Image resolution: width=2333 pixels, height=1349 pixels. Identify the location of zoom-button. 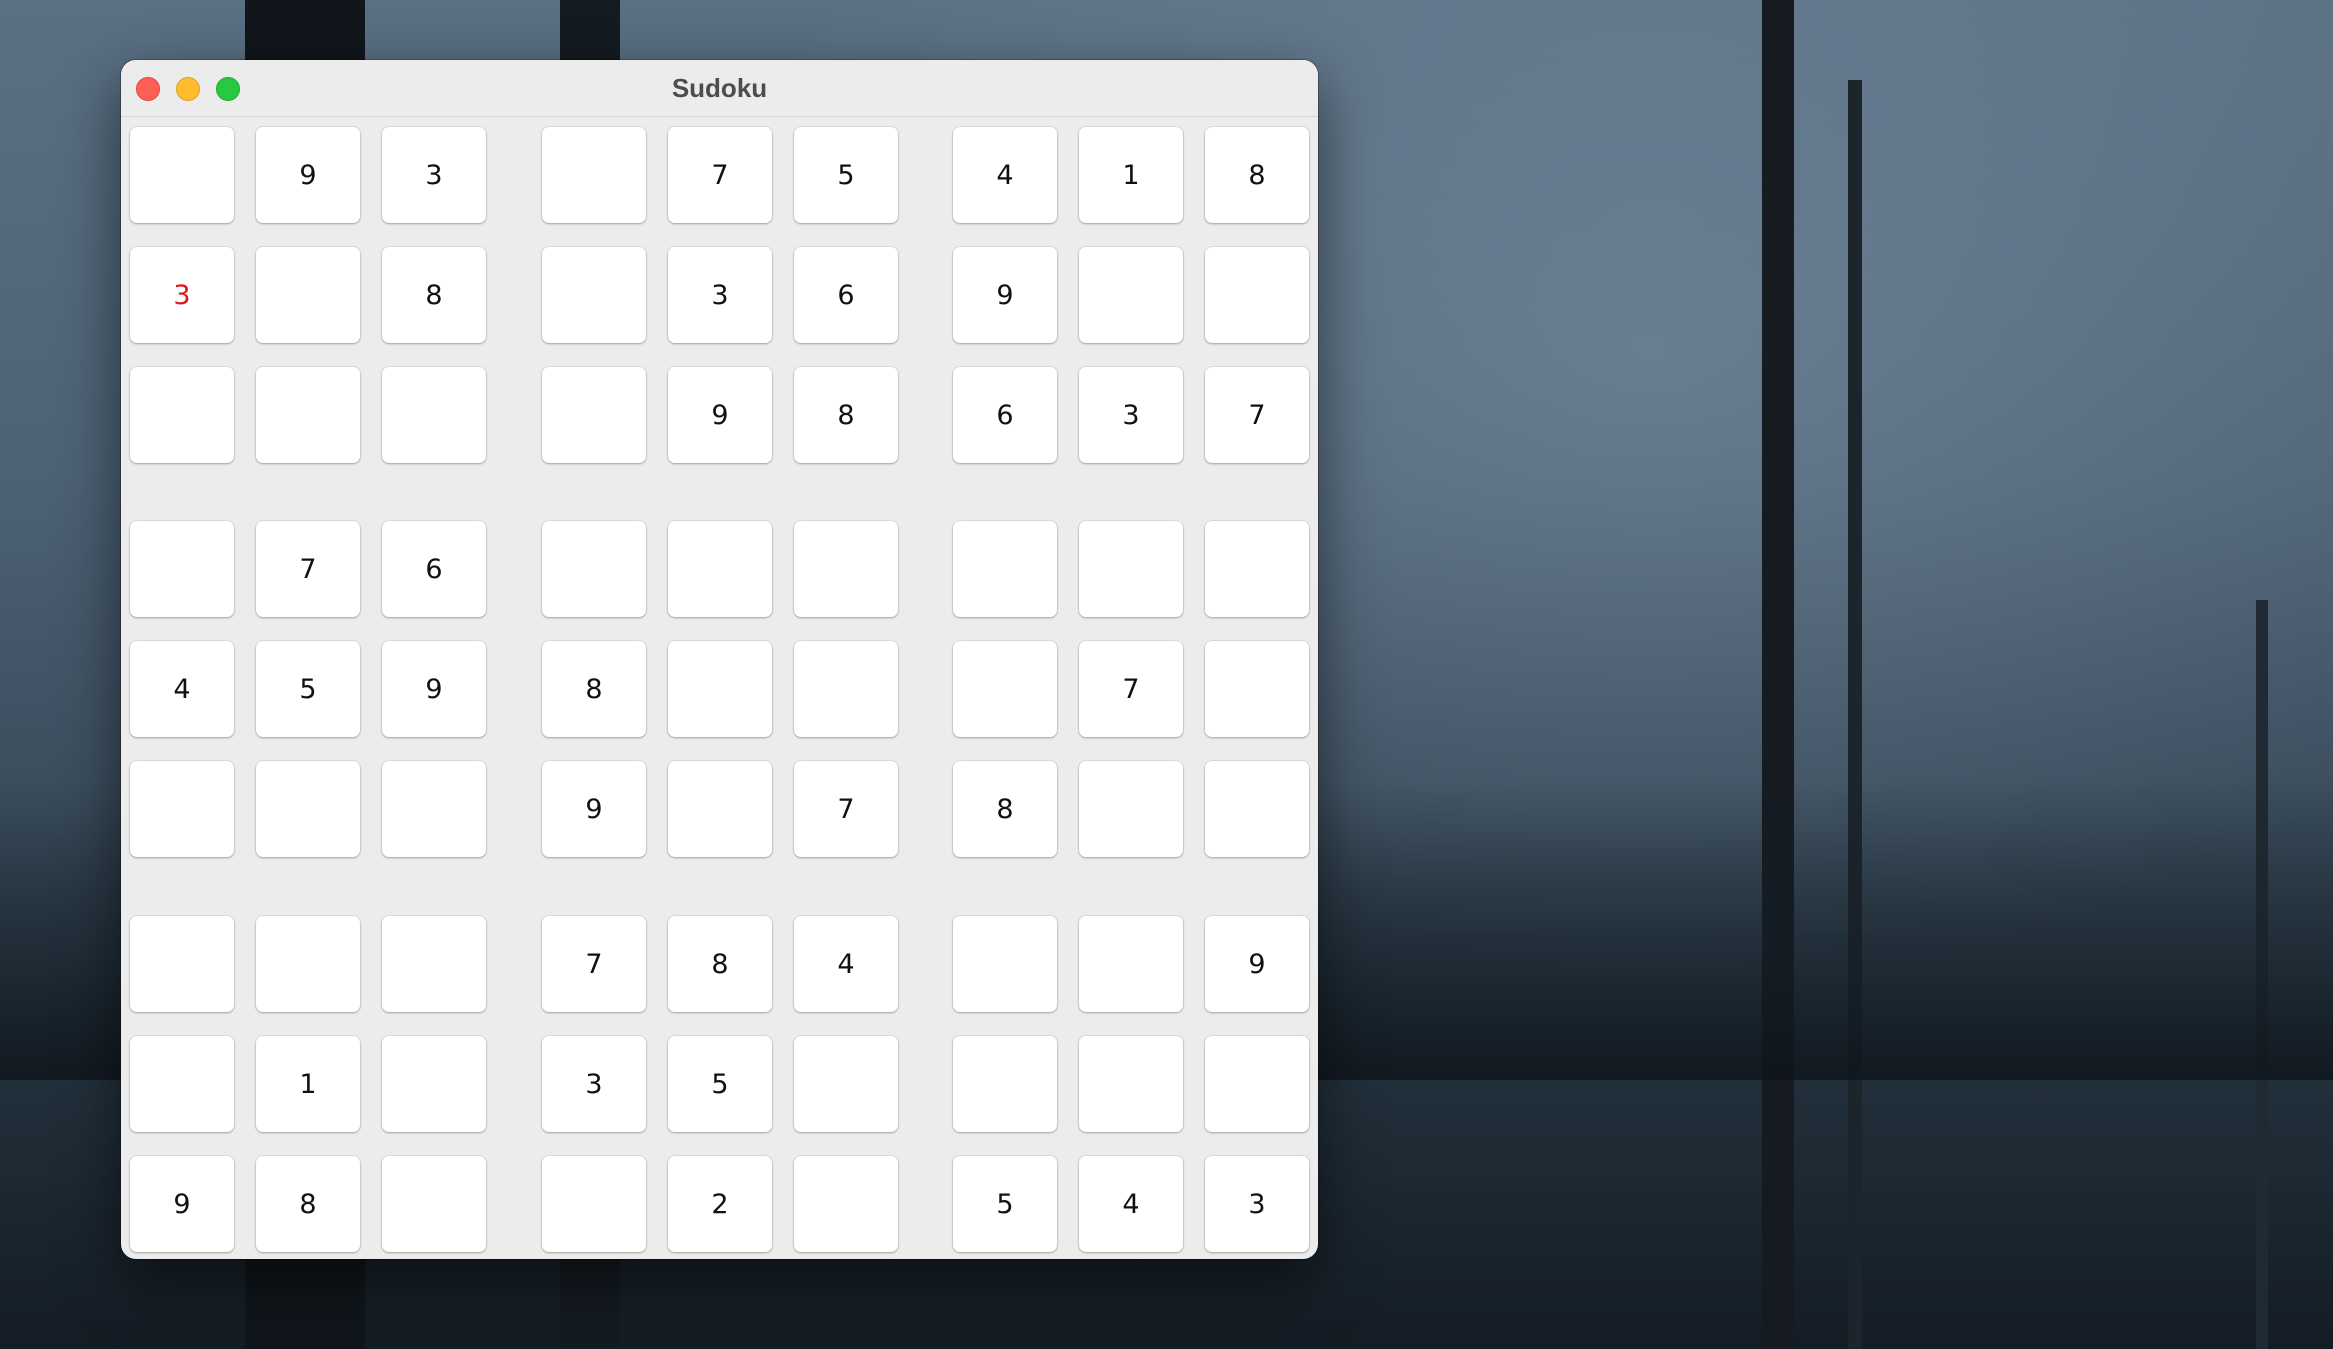
(228, 89).